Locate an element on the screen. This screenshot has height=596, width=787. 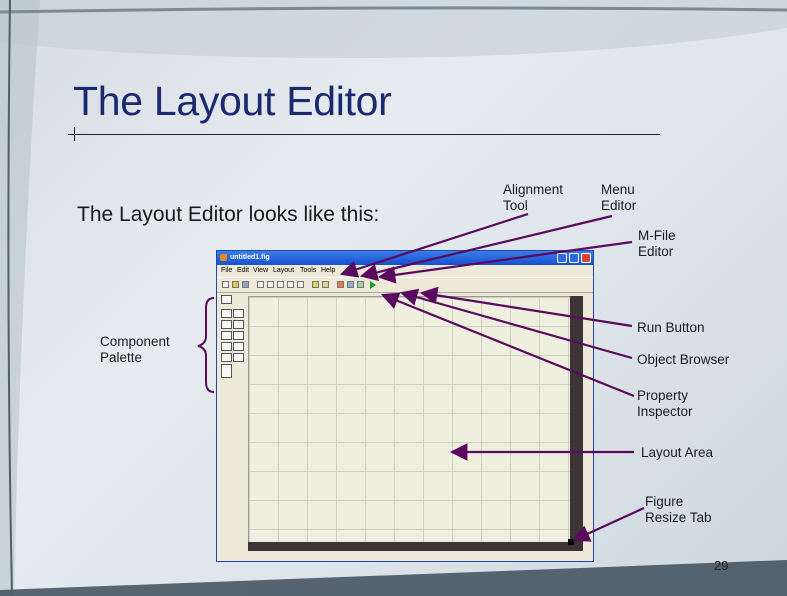
arrow-menu-editor is located at coordinates (486, 247).